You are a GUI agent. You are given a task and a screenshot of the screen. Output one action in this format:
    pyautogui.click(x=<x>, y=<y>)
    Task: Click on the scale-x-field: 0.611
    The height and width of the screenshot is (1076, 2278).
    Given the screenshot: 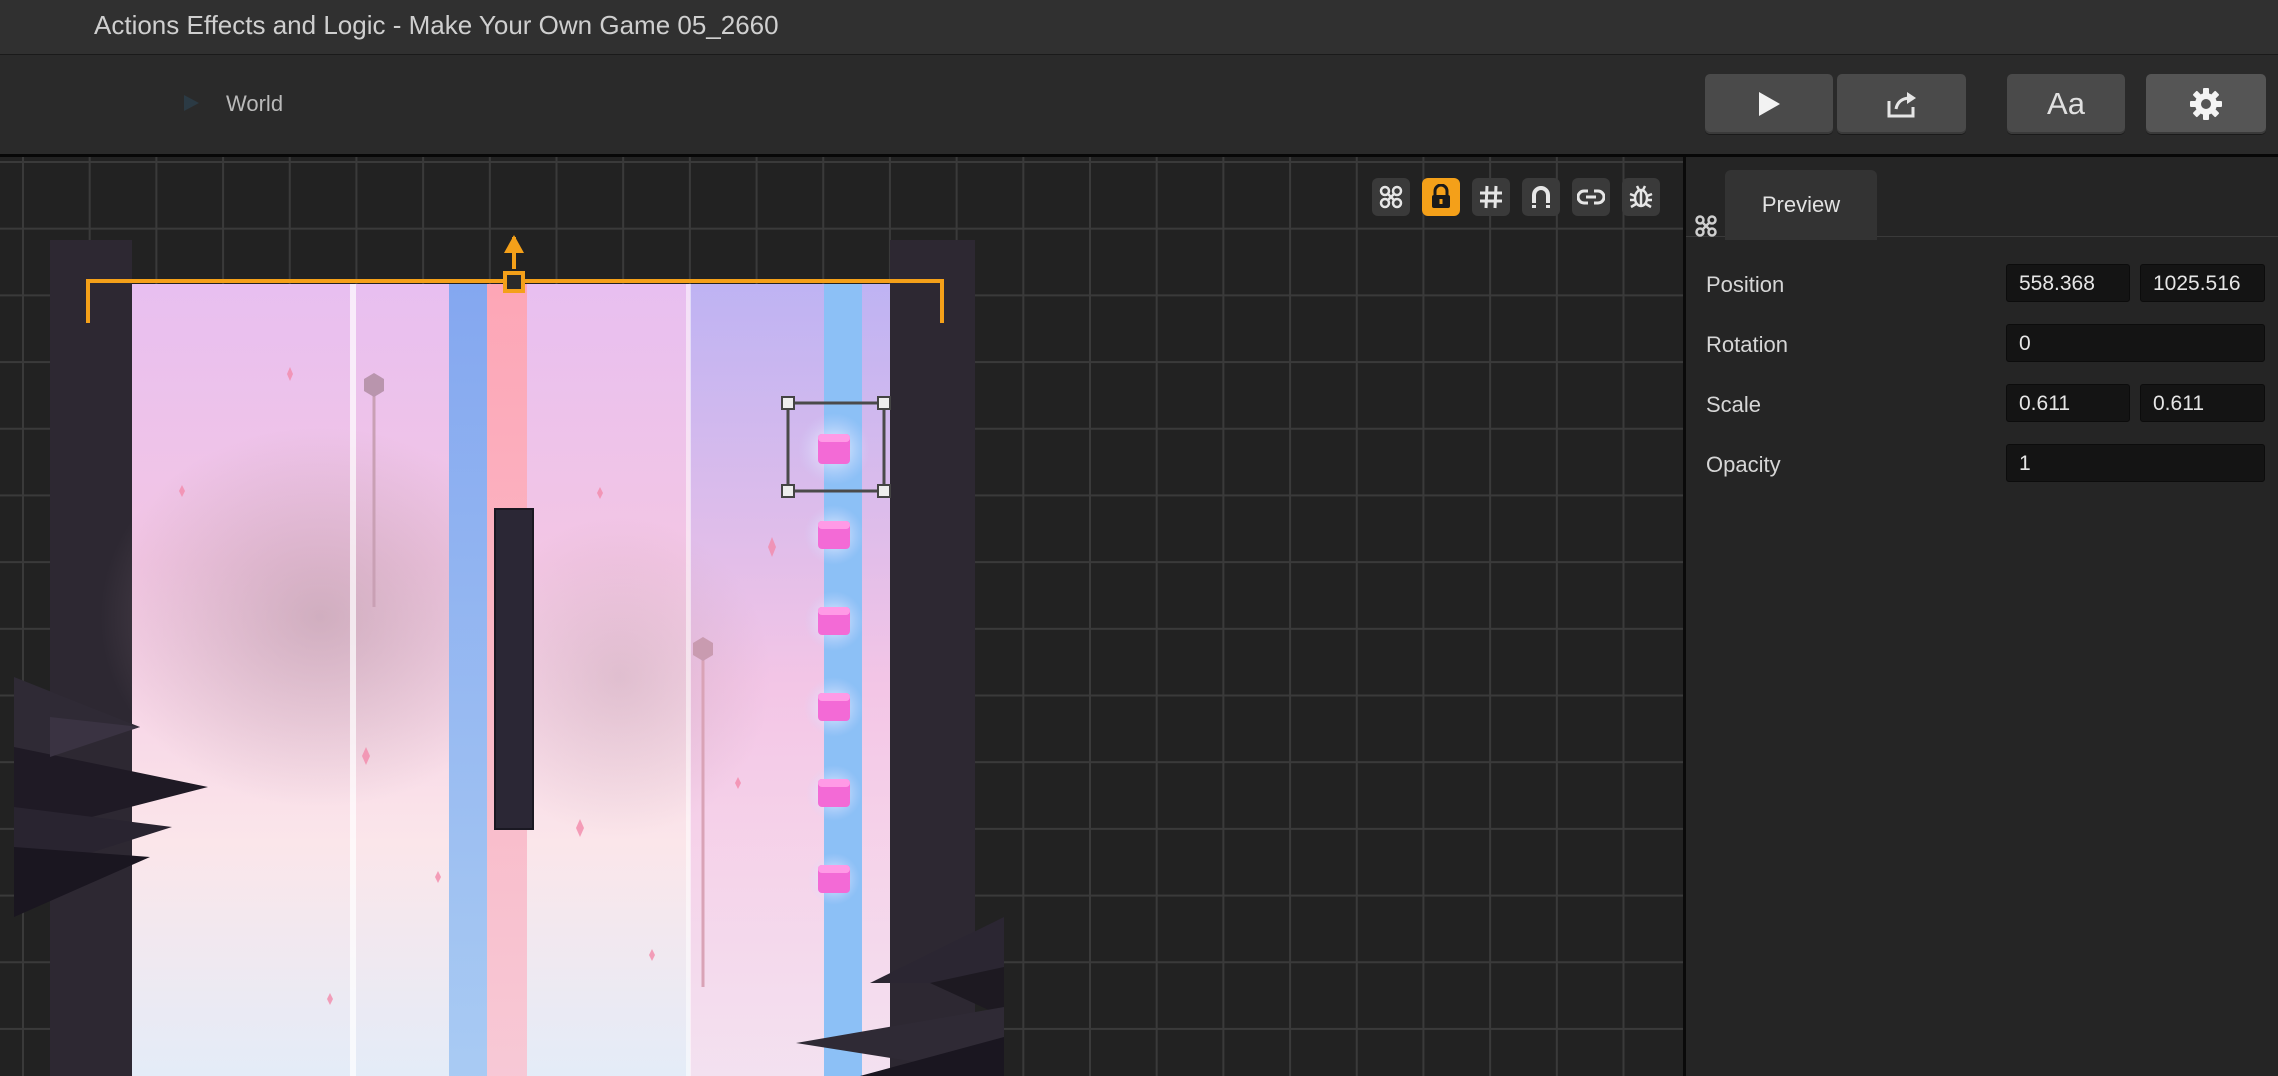 What is the action you would take?
    pyautogui.click(x=2068, y=403)
    